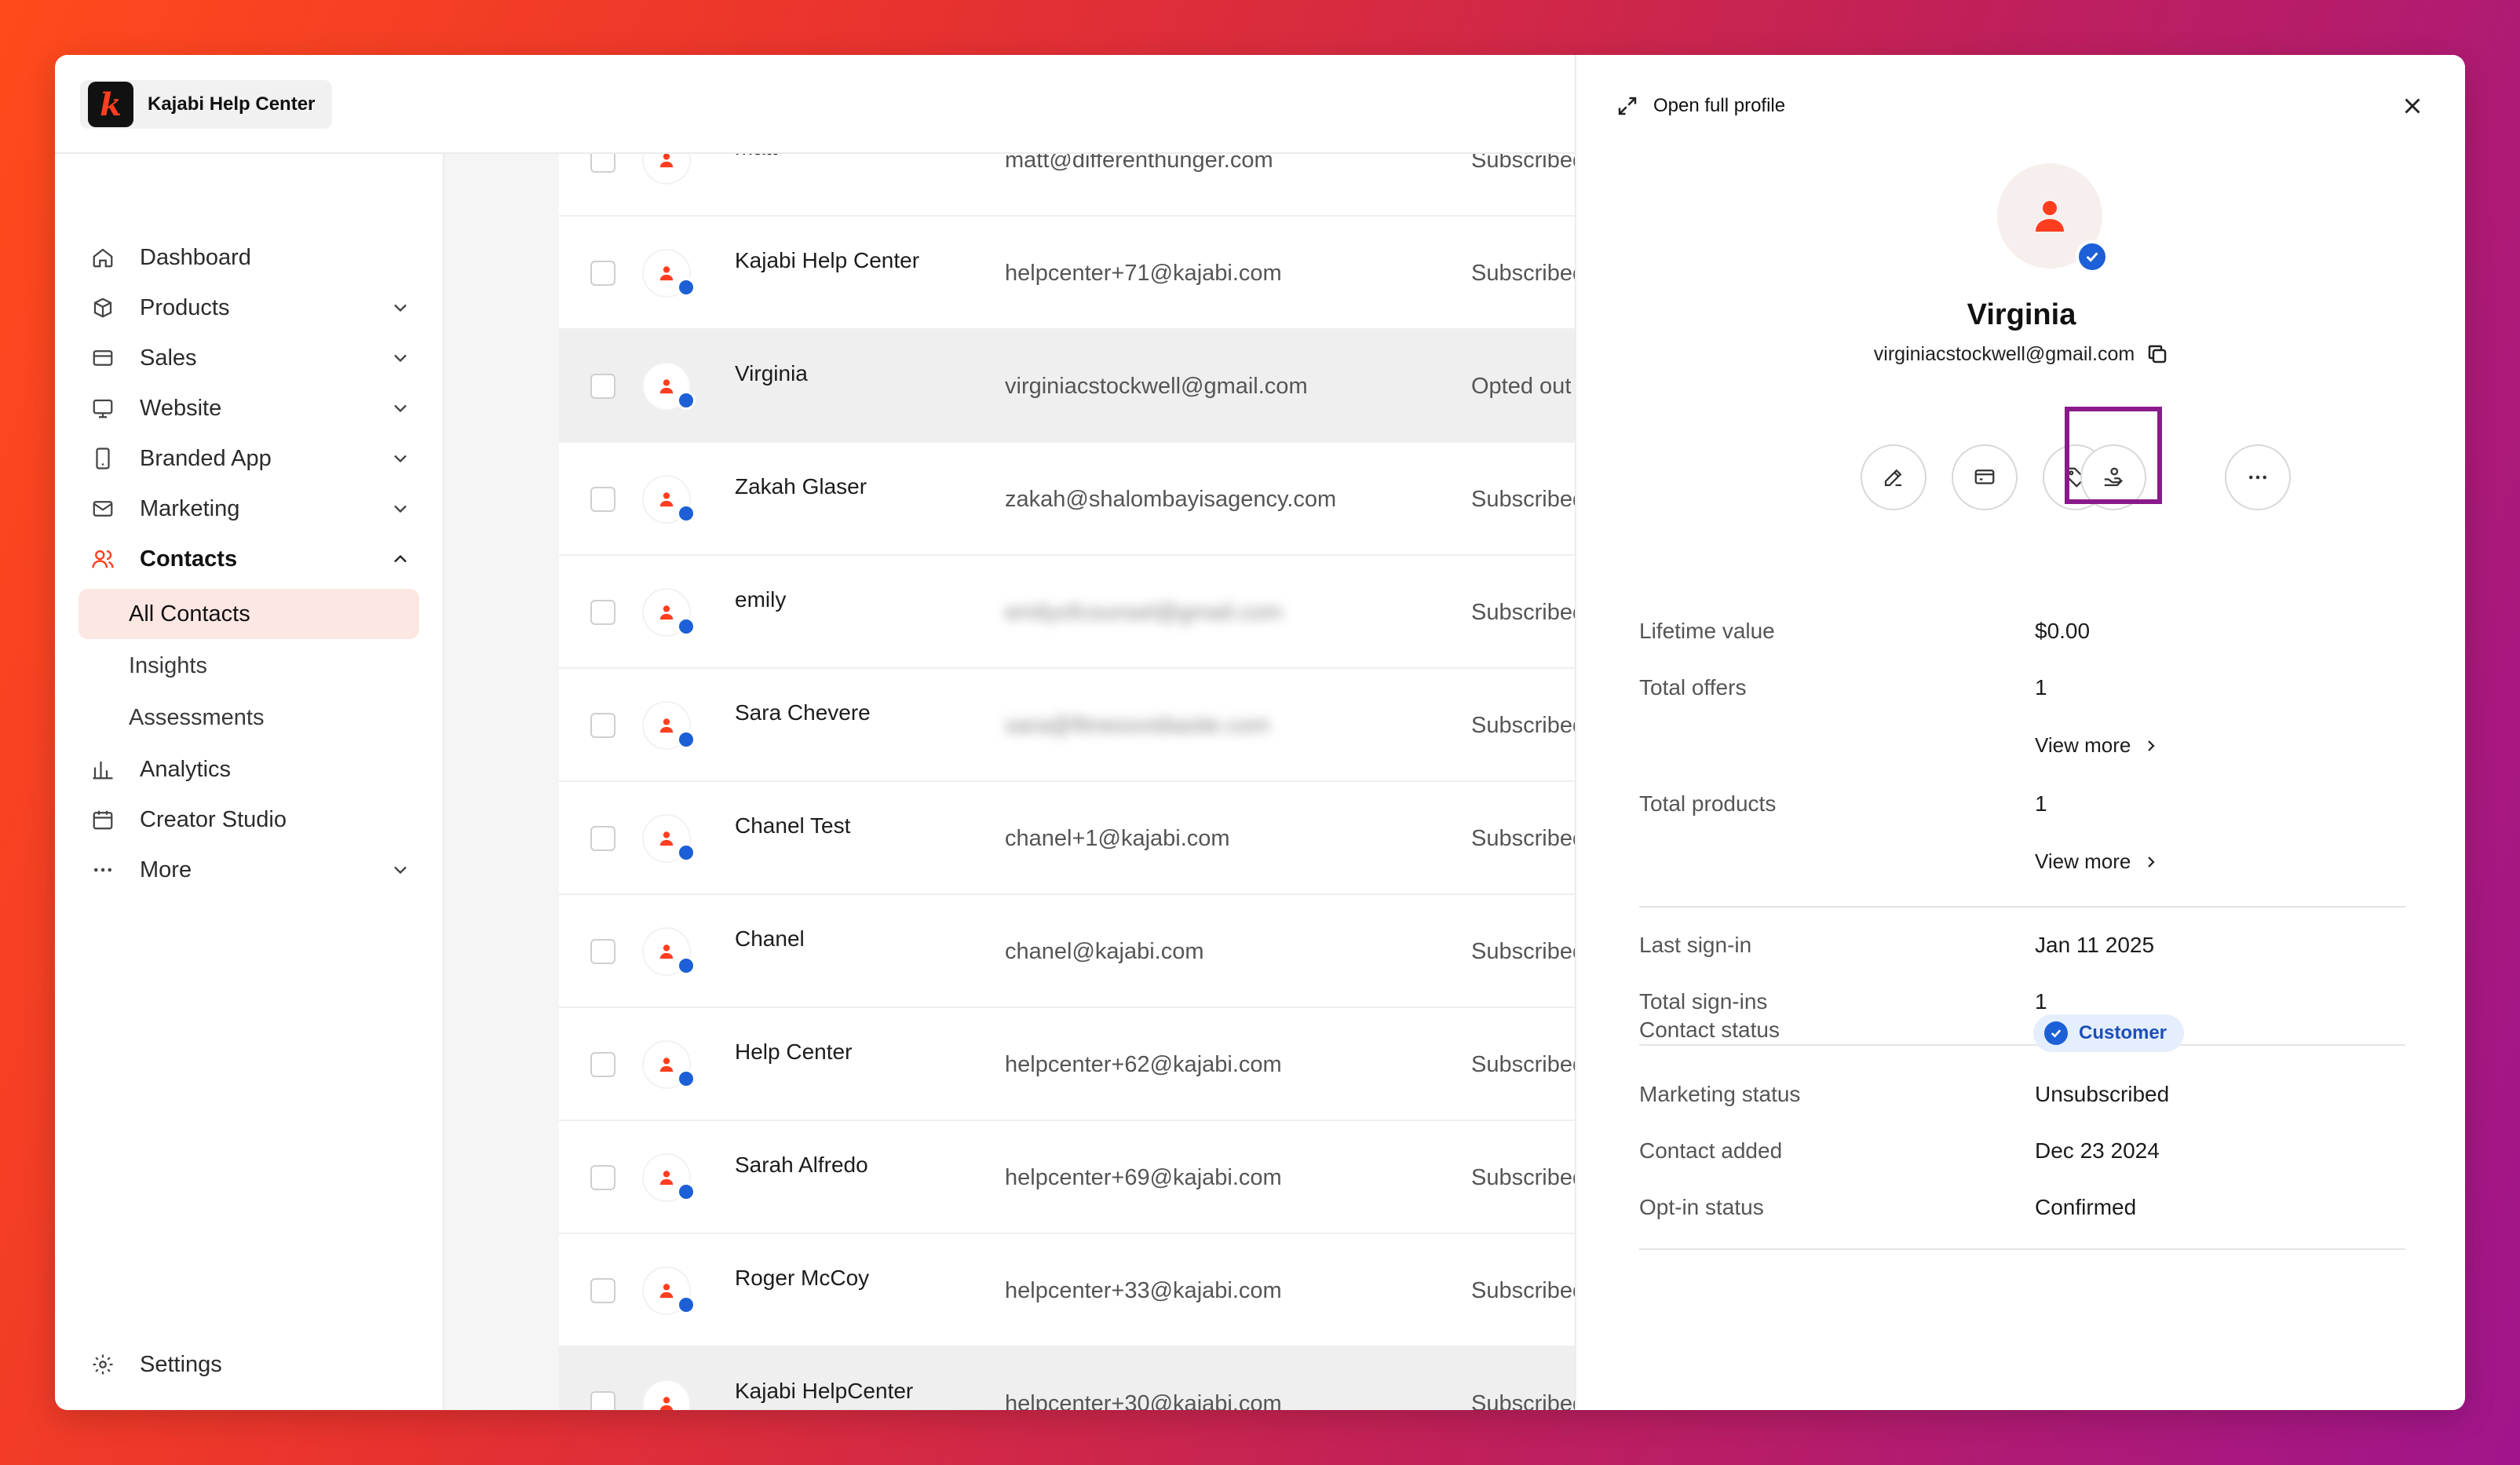  What do you see at coordinates (2041, 803) in the screenshot?
I see `total-products-value: 1` at bounding box center [2041, 803].